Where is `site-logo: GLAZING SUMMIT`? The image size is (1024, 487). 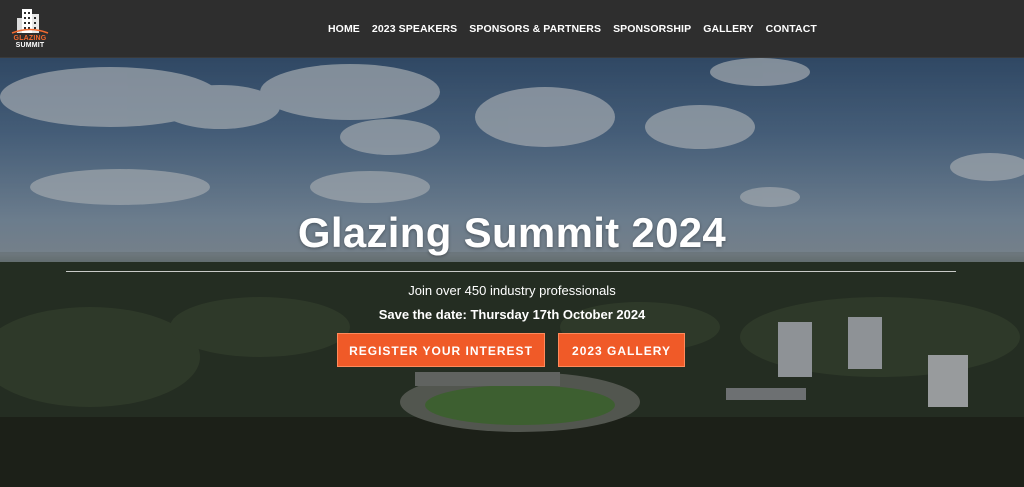
site-logo: GLAZING SUMMIT is located at coordinates (30, 28).